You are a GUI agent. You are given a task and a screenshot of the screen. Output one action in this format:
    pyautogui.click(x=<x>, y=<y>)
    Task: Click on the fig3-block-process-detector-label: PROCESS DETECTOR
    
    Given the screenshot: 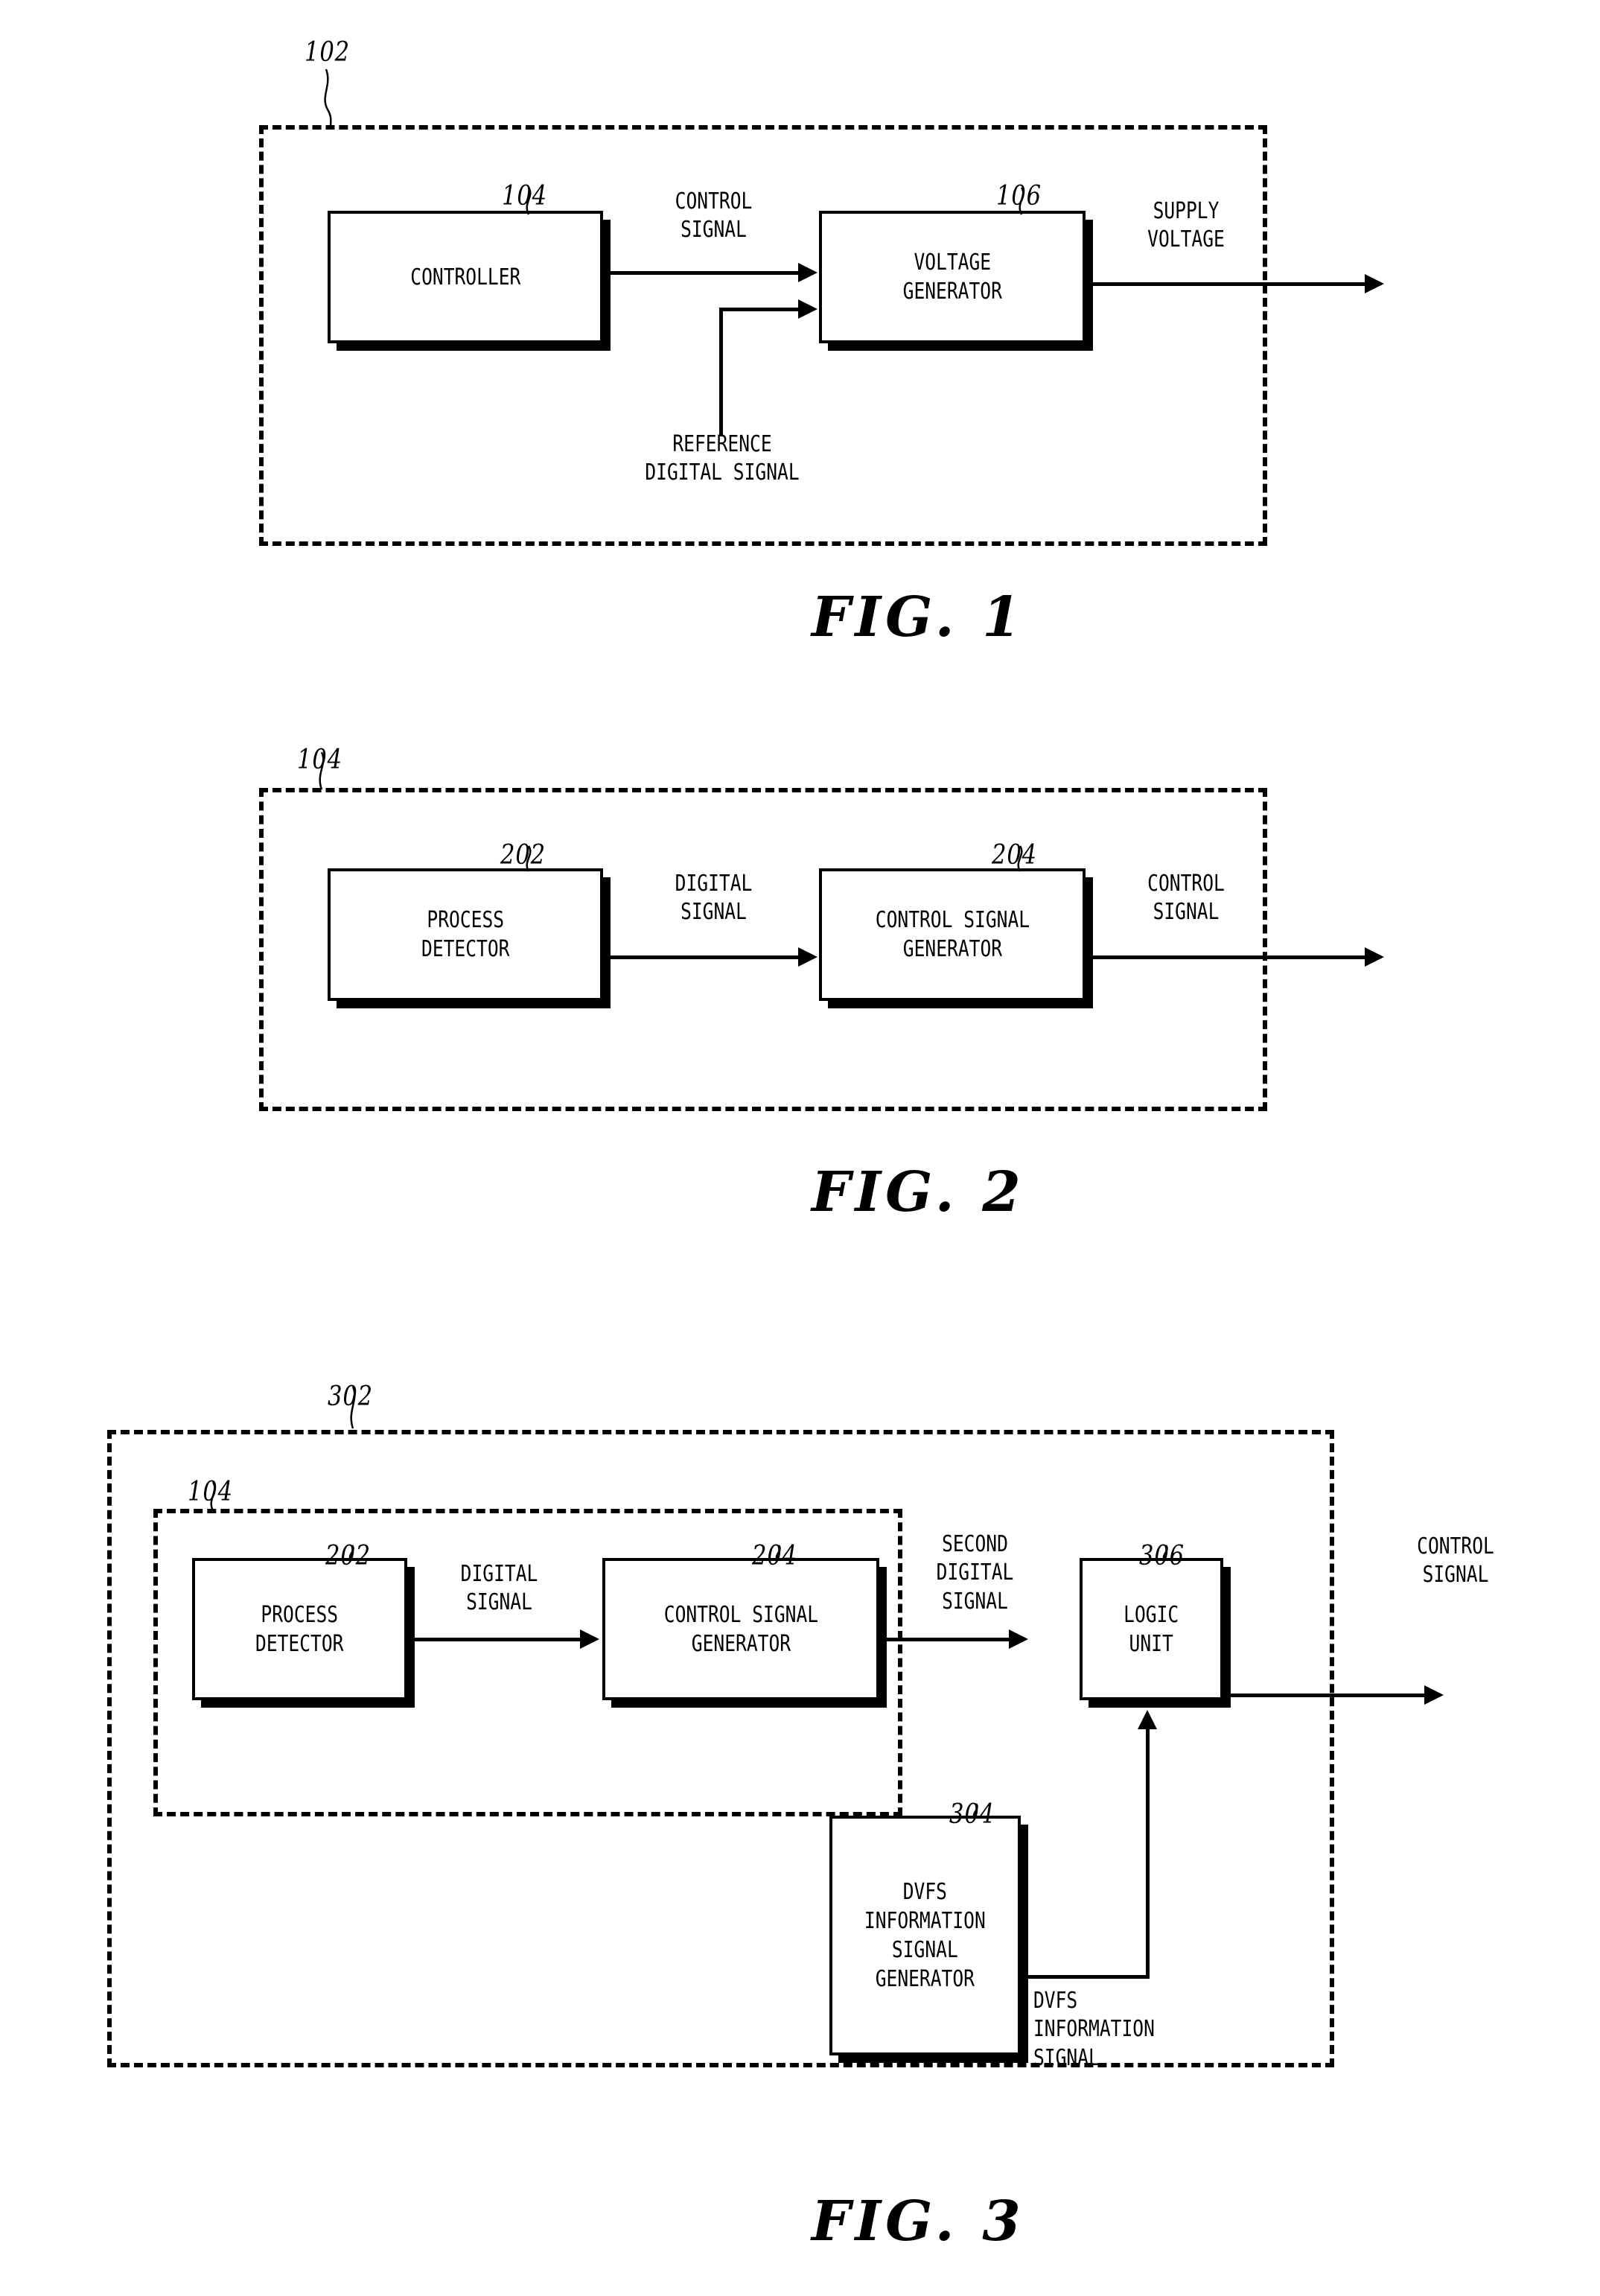 What is the action you would take?
    pyautogui.click(x=299, y=1629)
    